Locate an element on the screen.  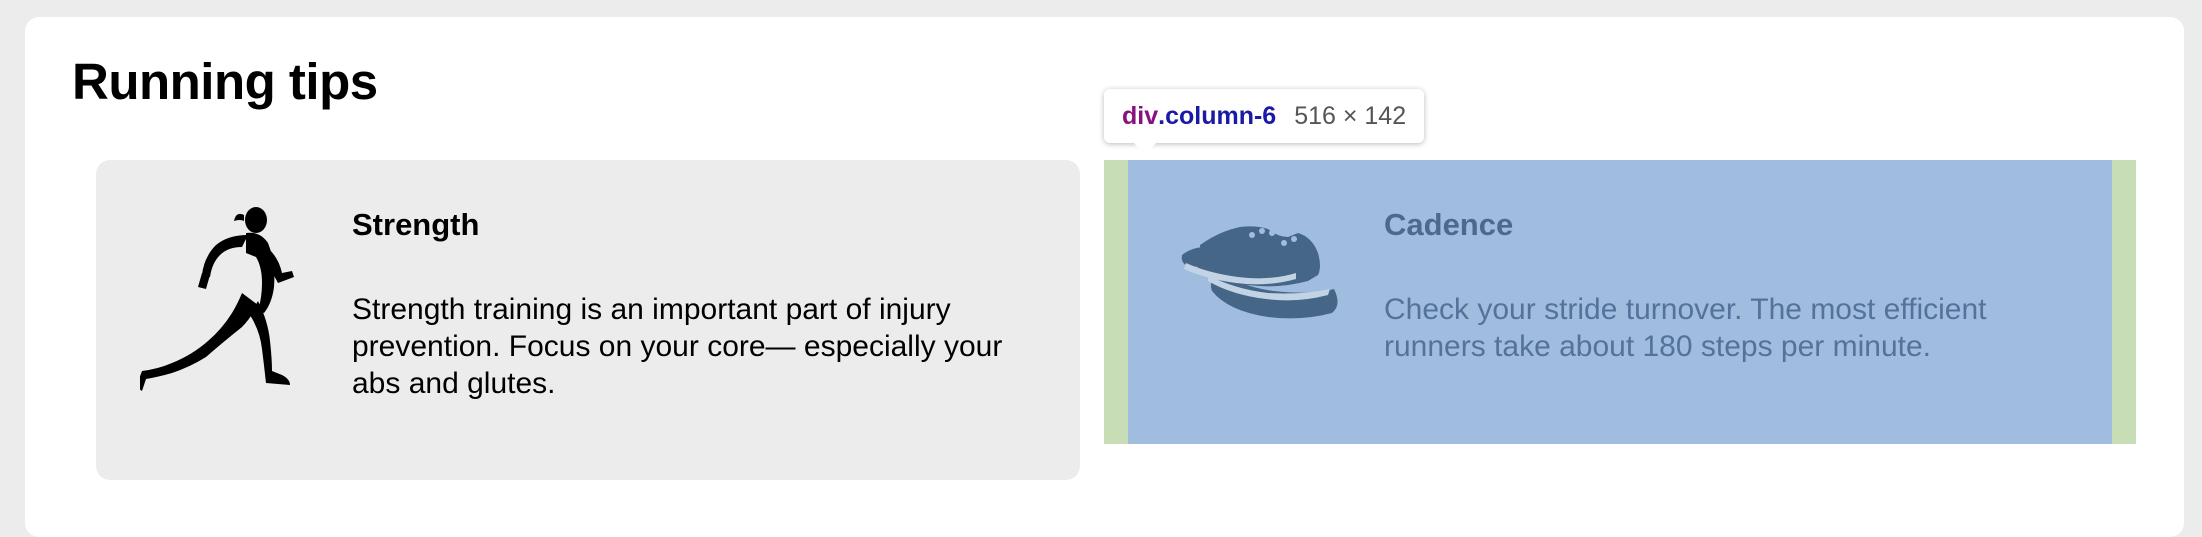
inspector-element-size: 516 × 142 is located at coordinates (1350, 115).